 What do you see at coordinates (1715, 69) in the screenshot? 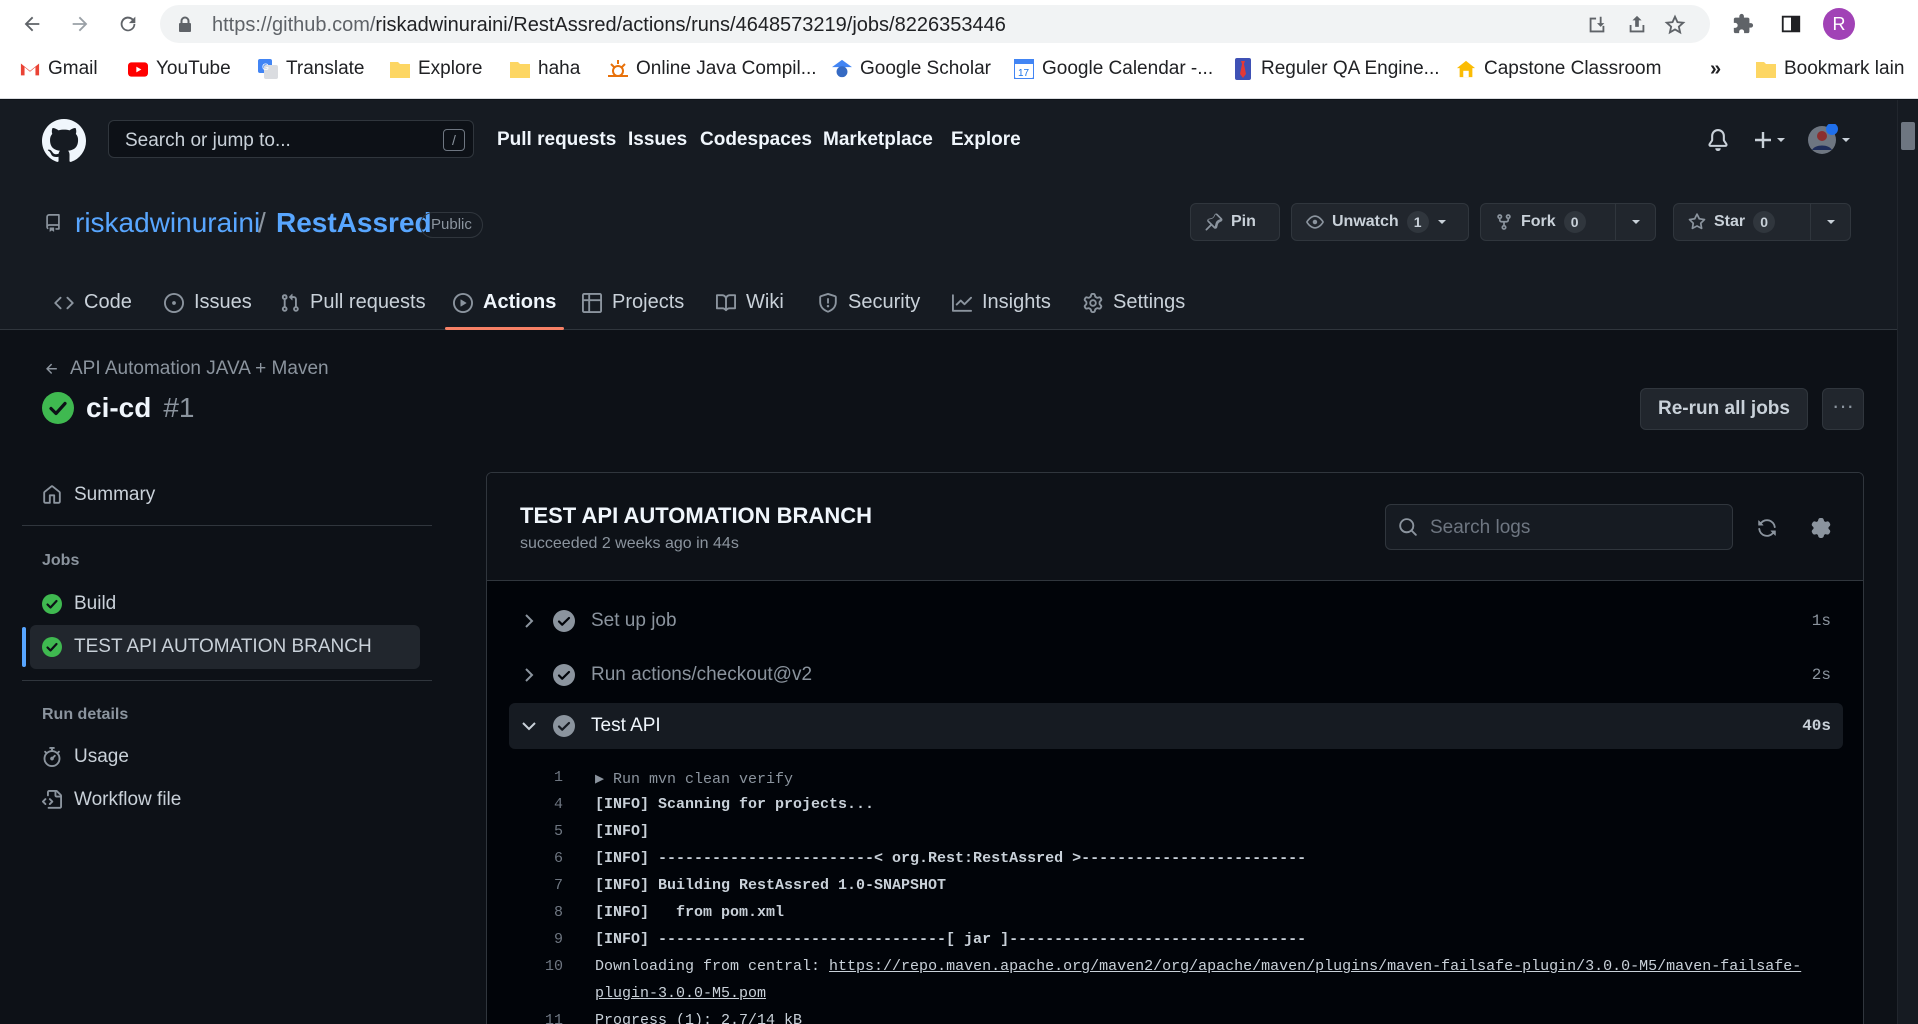
I see `bookmarks-overflow-button: »` at bounding box center [1715, 69].